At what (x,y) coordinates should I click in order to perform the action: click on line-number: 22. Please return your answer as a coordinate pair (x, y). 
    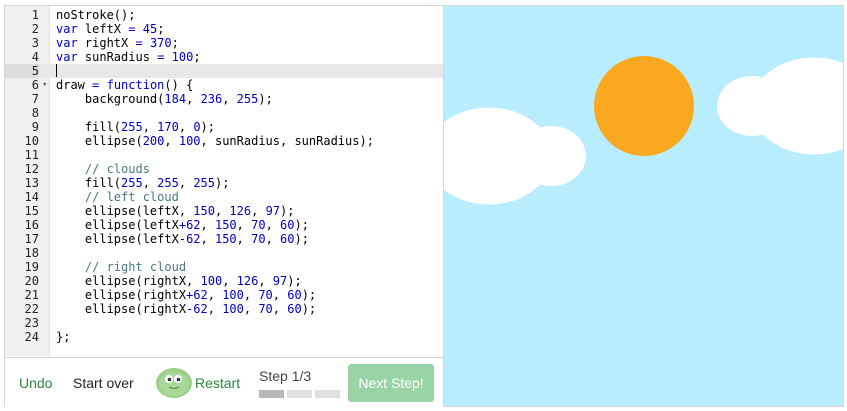
    Looking at the image, I should click on (31, 309).